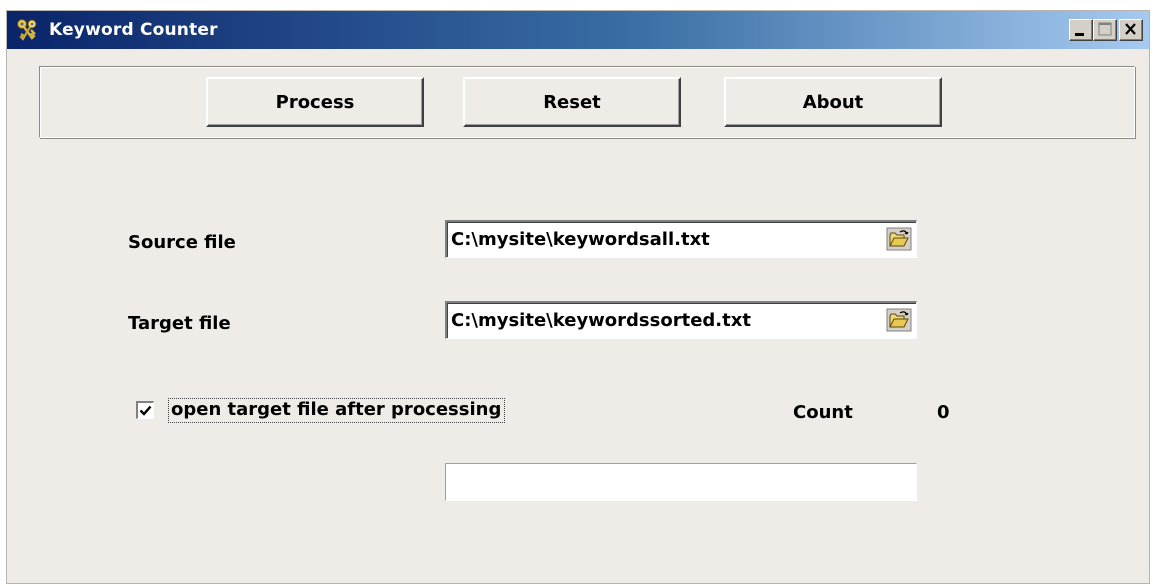 The height and width of the screenshot is (586, 1156). I want to click on button-toolbar: Process Reset About, so click(587, 102).